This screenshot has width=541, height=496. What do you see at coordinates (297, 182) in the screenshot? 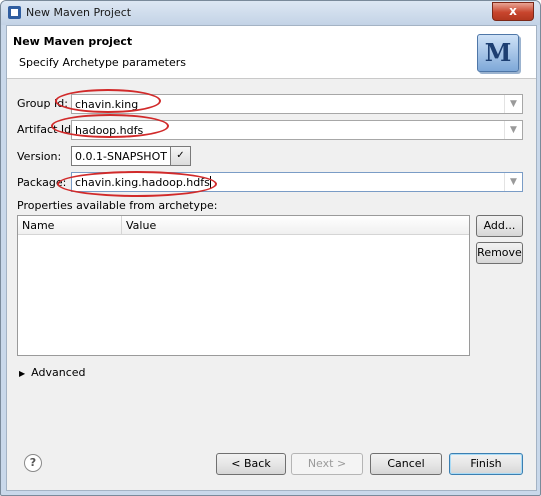
I see `package-combo: chavin.king.hadoop.hdfs ▼` at bounding box center [297, 182].